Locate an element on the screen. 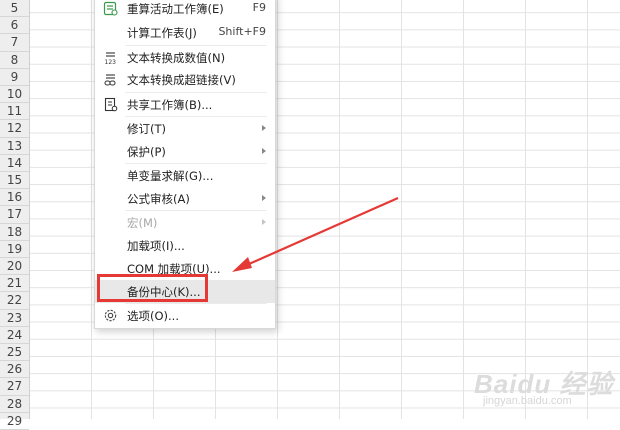  share-workbook-icon is located at coordinates (110, 104).